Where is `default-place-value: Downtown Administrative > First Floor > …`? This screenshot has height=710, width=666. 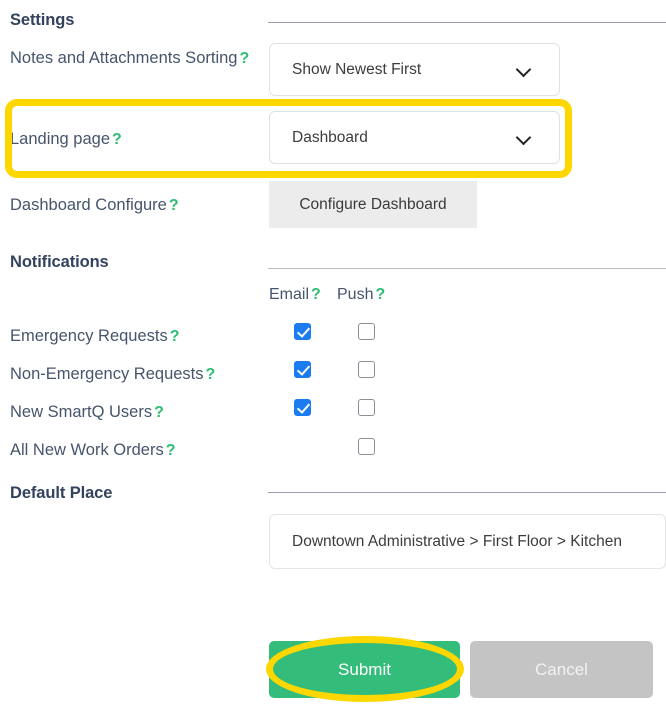 default-place-value: Downtown Administrative > First Floor > … is located at coordinates (457, 541).